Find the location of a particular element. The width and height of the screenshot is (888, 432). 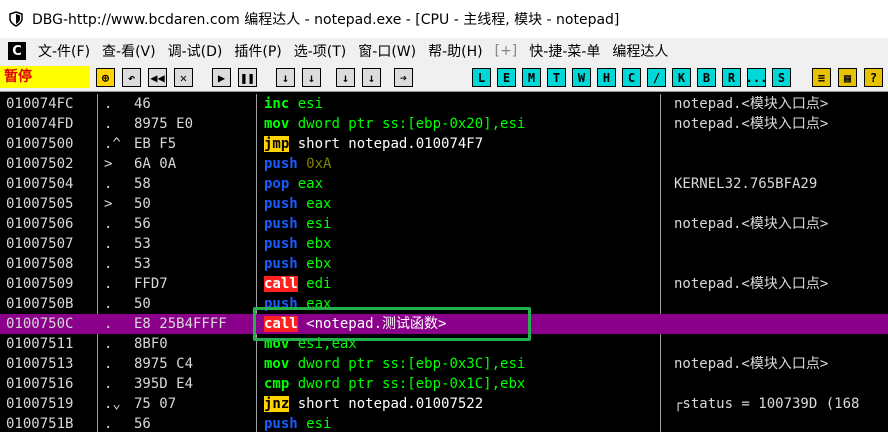

disasm-row: 0100751B. 56 push esi is located at coordinates (444, 423).